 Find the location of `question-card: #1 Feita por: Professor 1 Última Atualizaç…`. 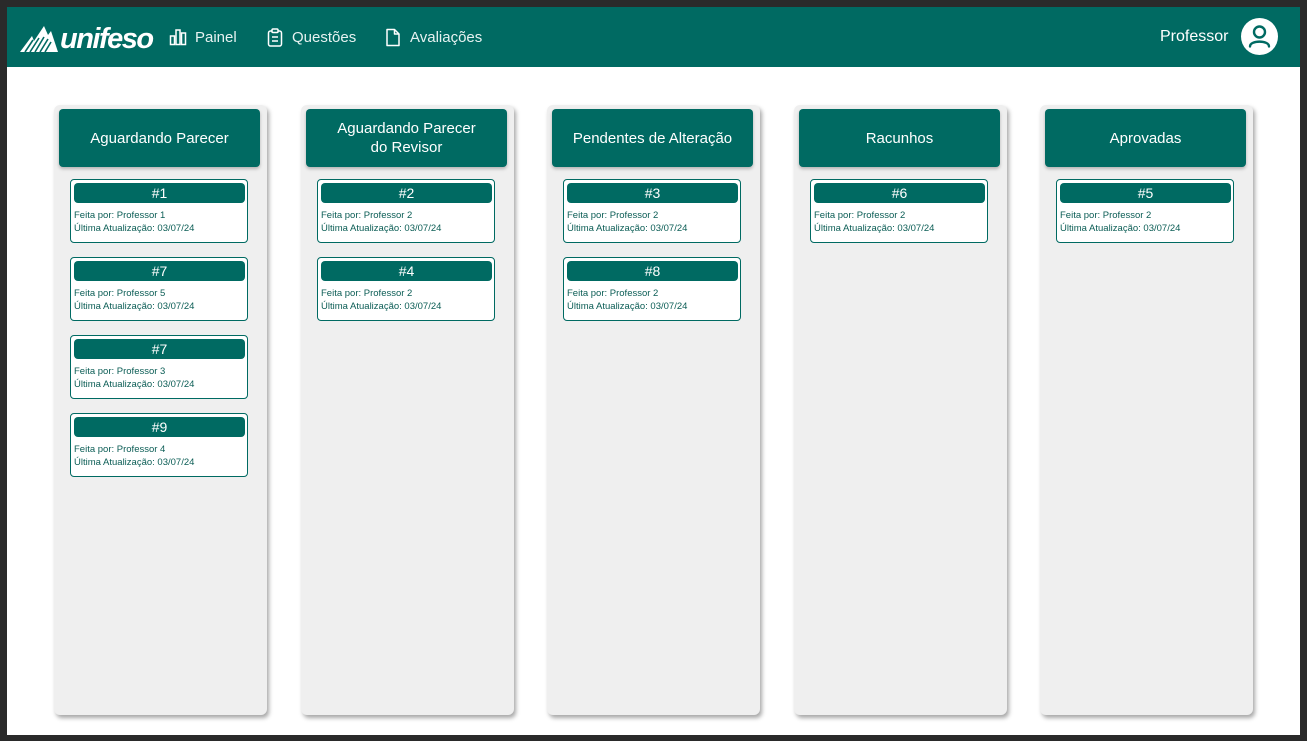

question-card: #1 Feita por: Professor 1 Última Atualizaç… is located at coordinates (159, 211).